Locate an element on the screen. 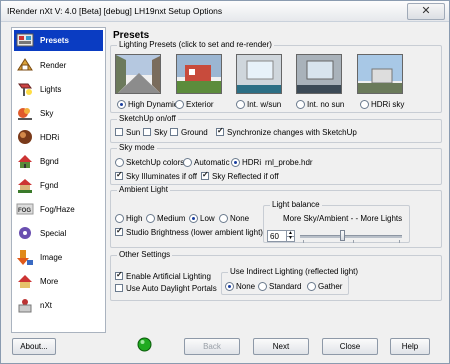 Image resolution: width=450 pixels, height=364 pixels. sidebar-item-label: Lights is located at coordinates (51, 89).